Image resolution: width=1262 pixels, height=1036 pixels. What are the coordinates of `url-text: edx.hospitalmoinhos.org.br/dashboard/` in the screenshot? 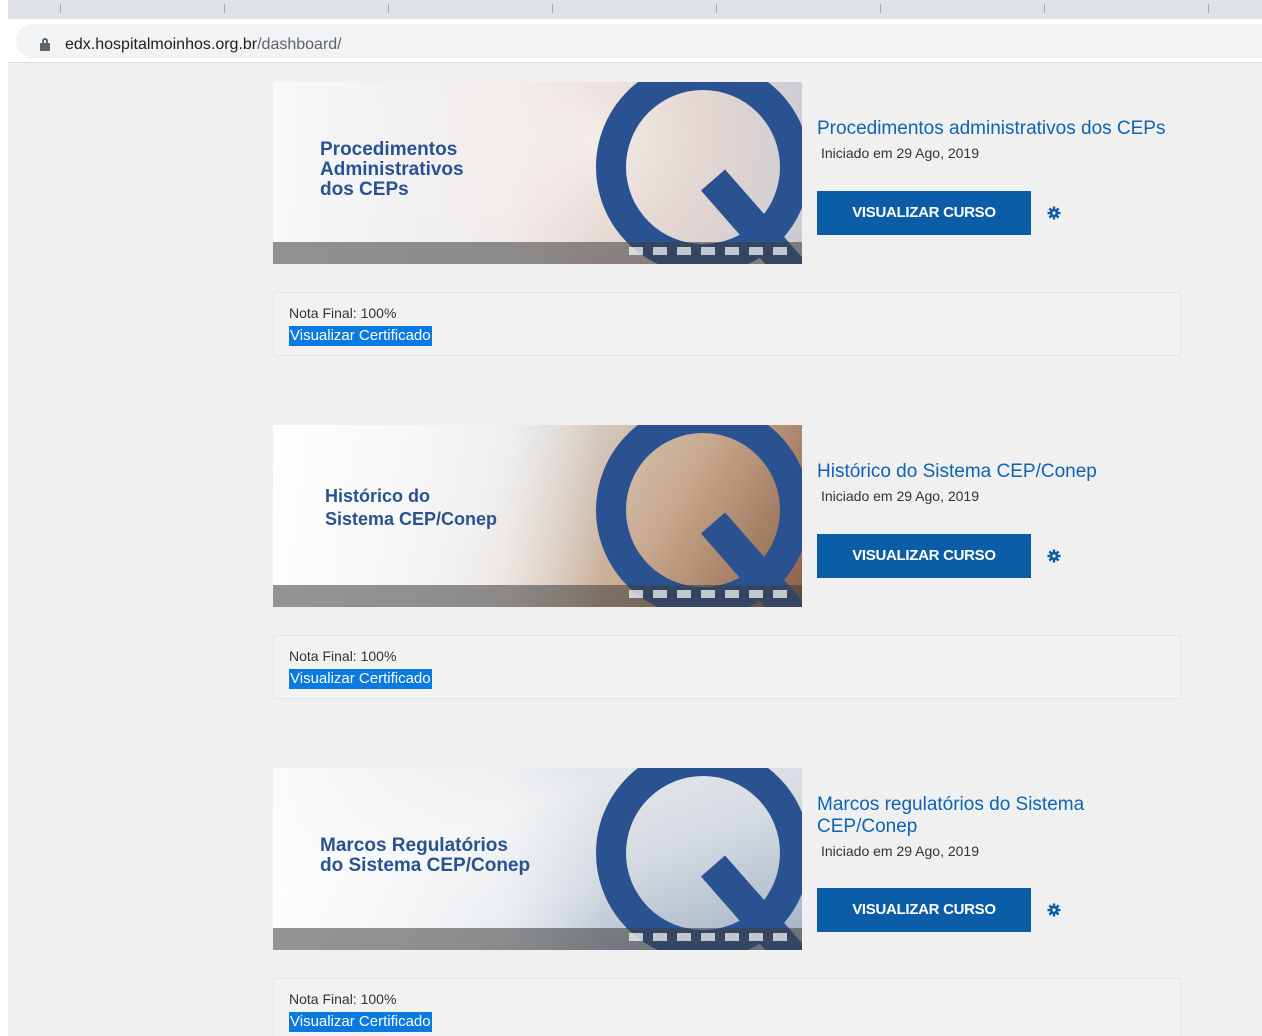 It's located at (203, 45).